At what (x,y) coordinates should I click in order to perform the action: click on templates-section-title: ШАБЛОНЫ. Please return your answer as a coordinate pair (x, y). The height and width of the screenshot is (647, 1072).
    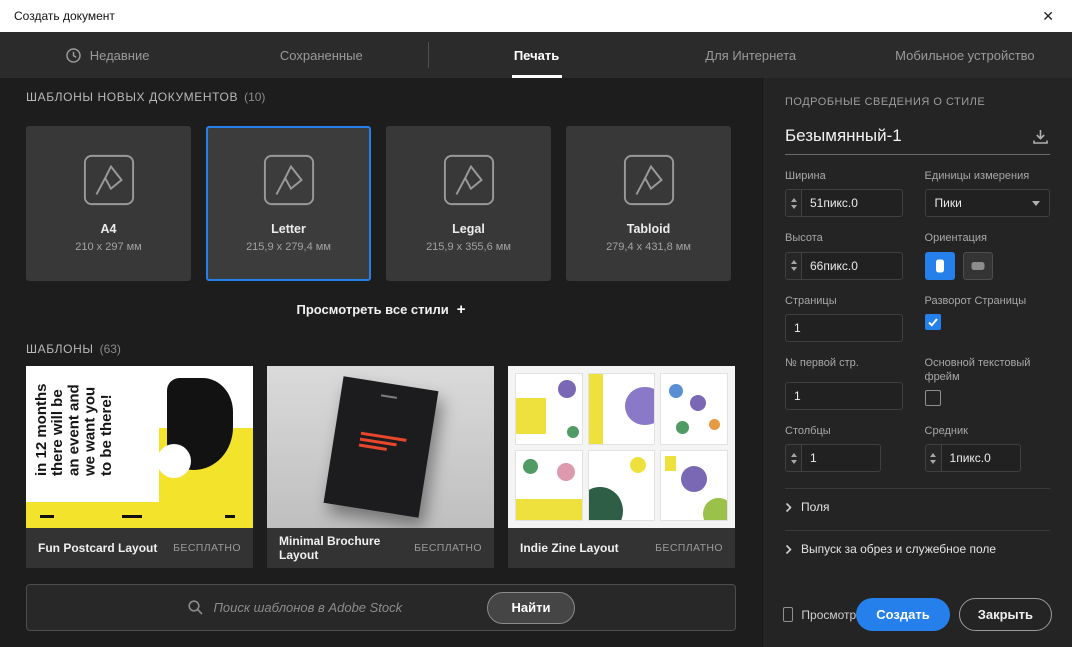
    Looking at the image, I should click on (60, 349).